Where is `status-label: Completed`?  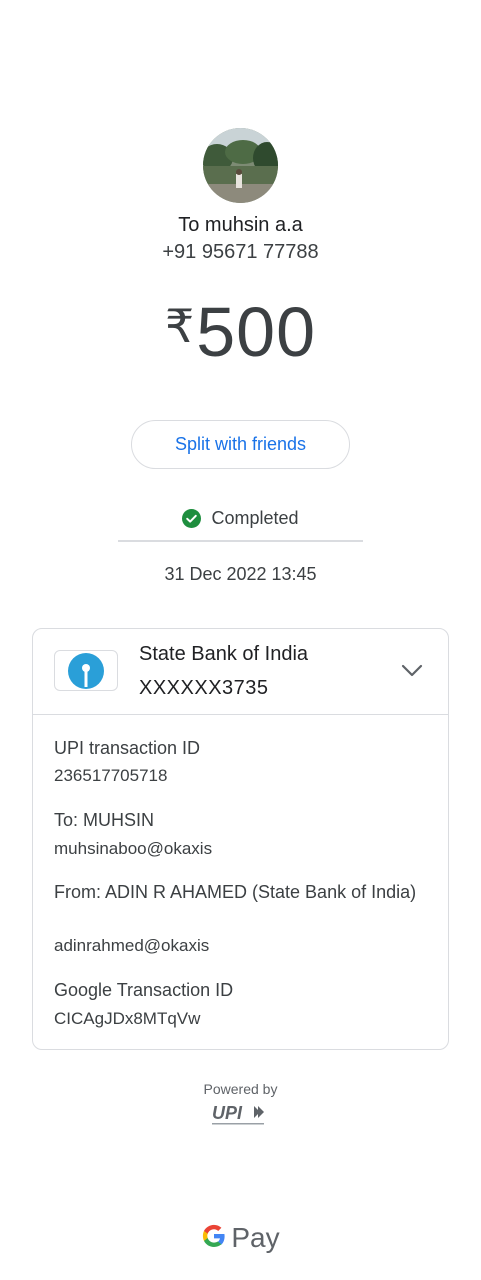 status-label: Completed is located at coordinates (255, 518).